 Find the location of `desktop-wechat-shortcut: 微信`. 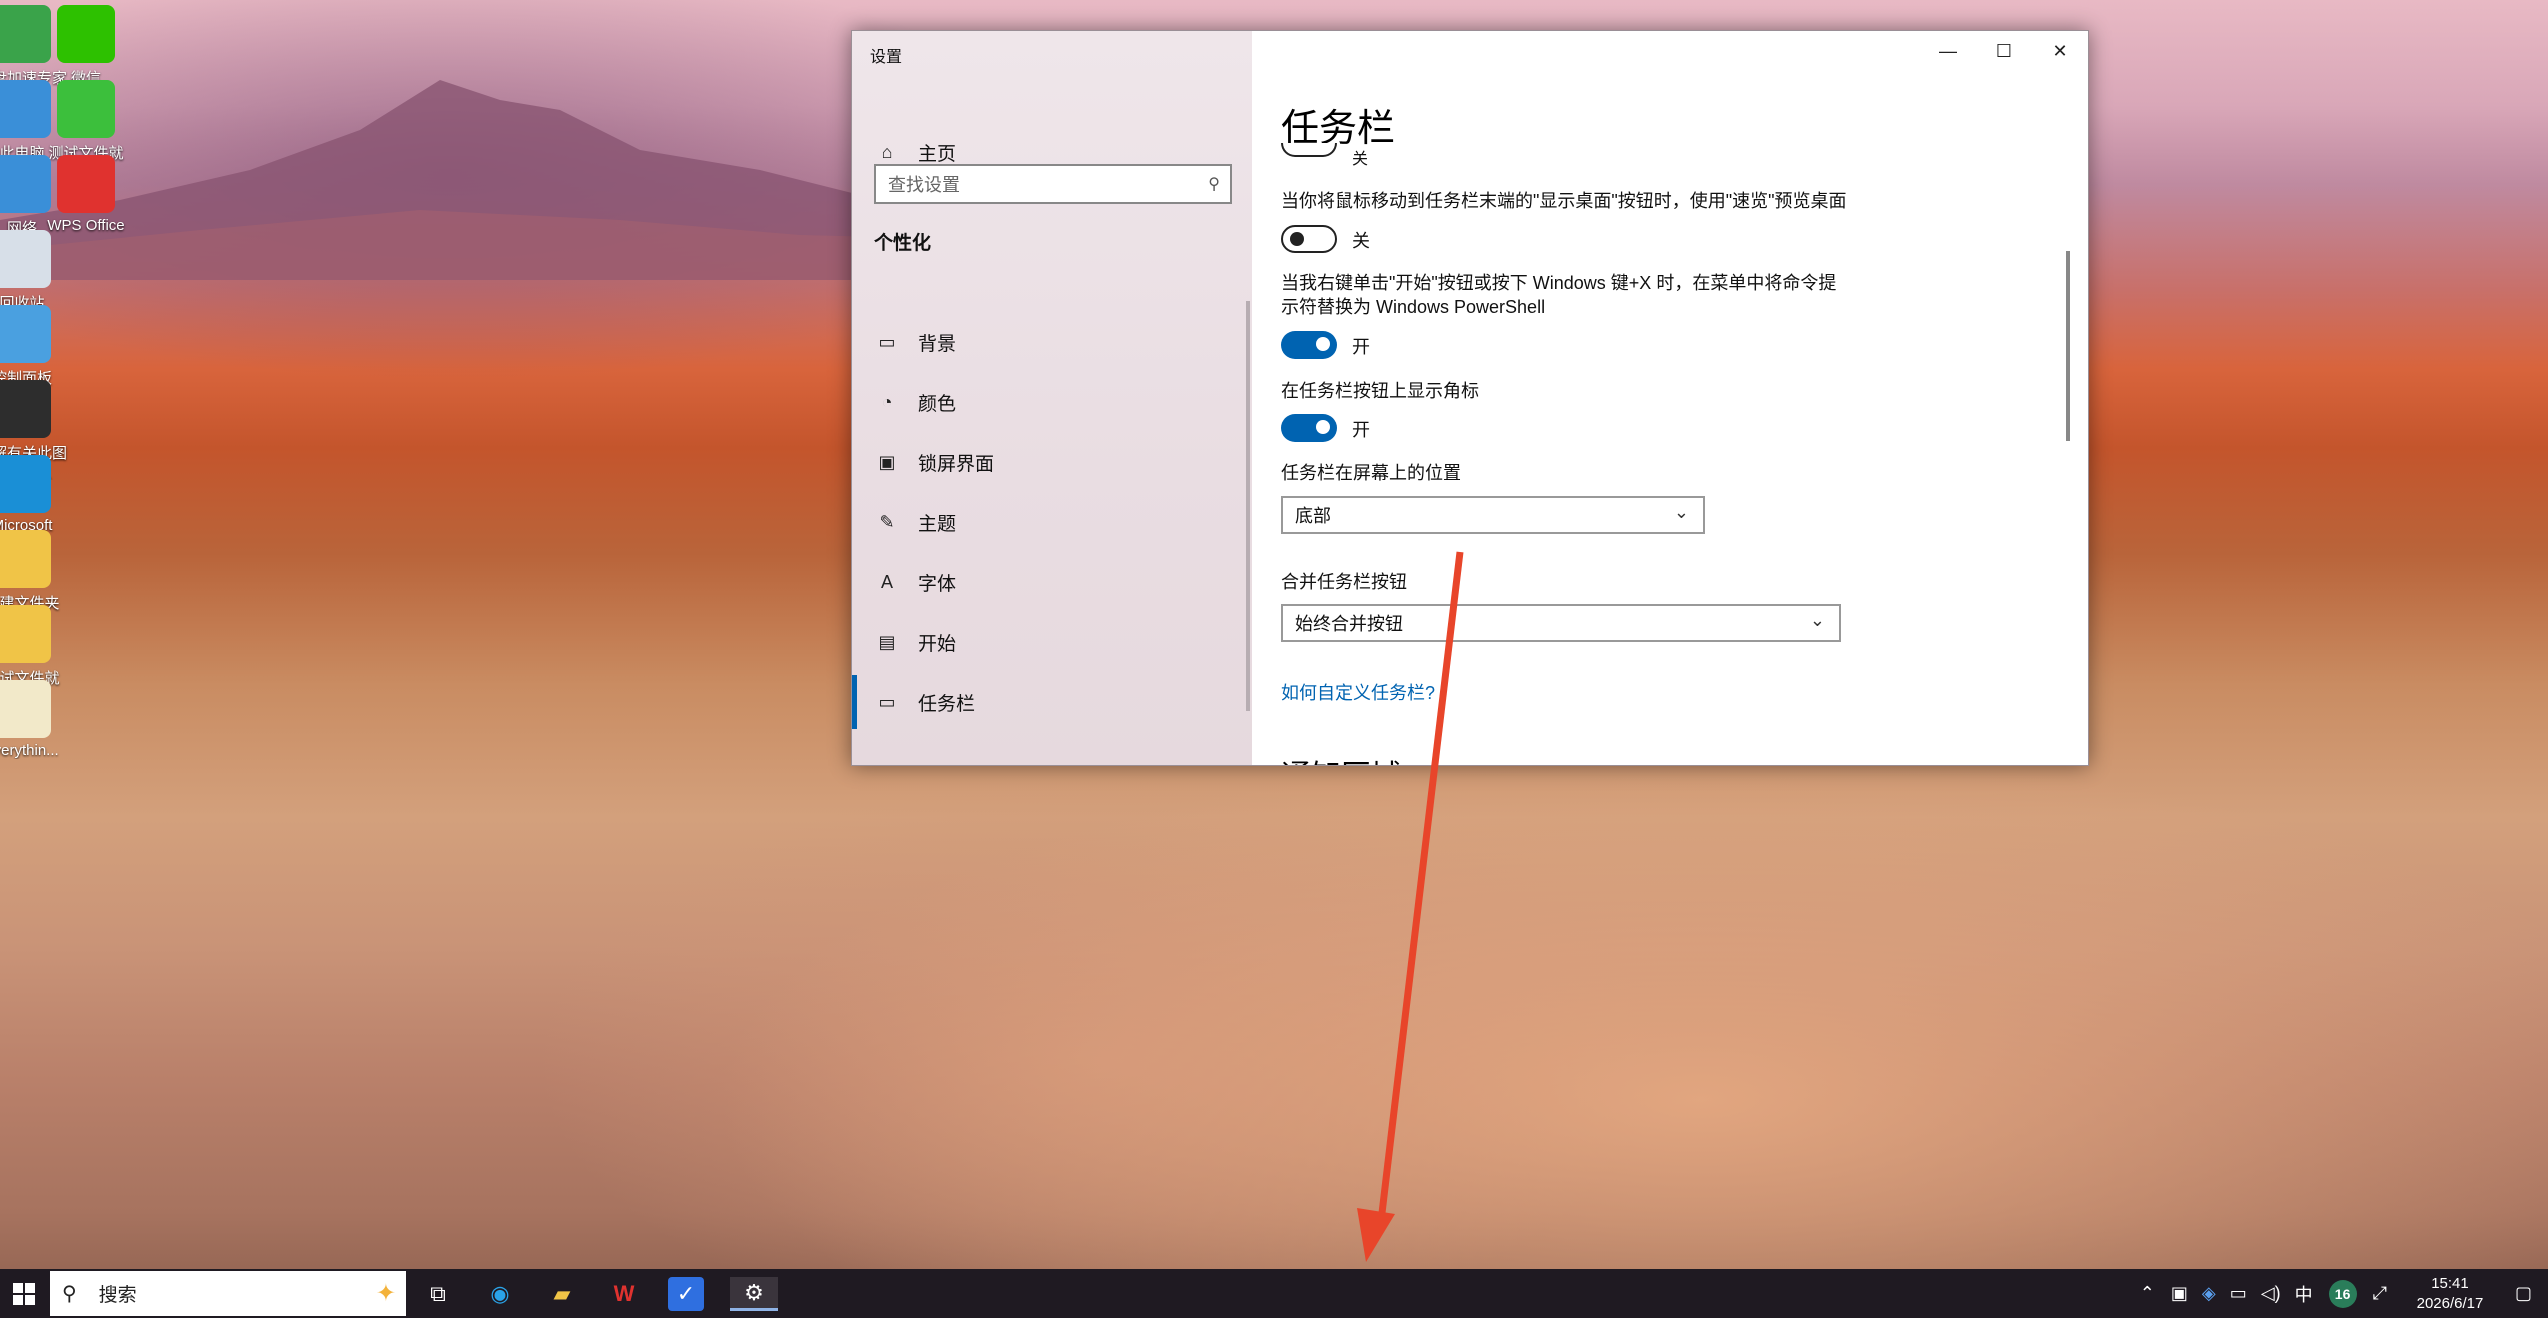

desktop-wechat-shortcut: 微信 is located at coordinates (86, 46).